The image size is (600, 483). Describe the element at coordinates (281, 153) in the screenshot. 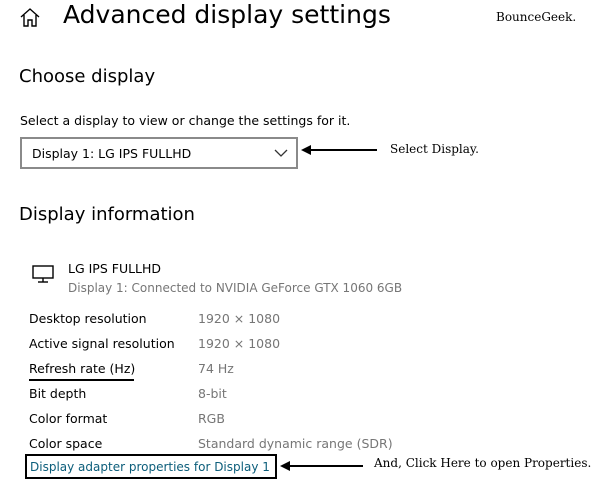

I see `chevron-down-icon` at that location.